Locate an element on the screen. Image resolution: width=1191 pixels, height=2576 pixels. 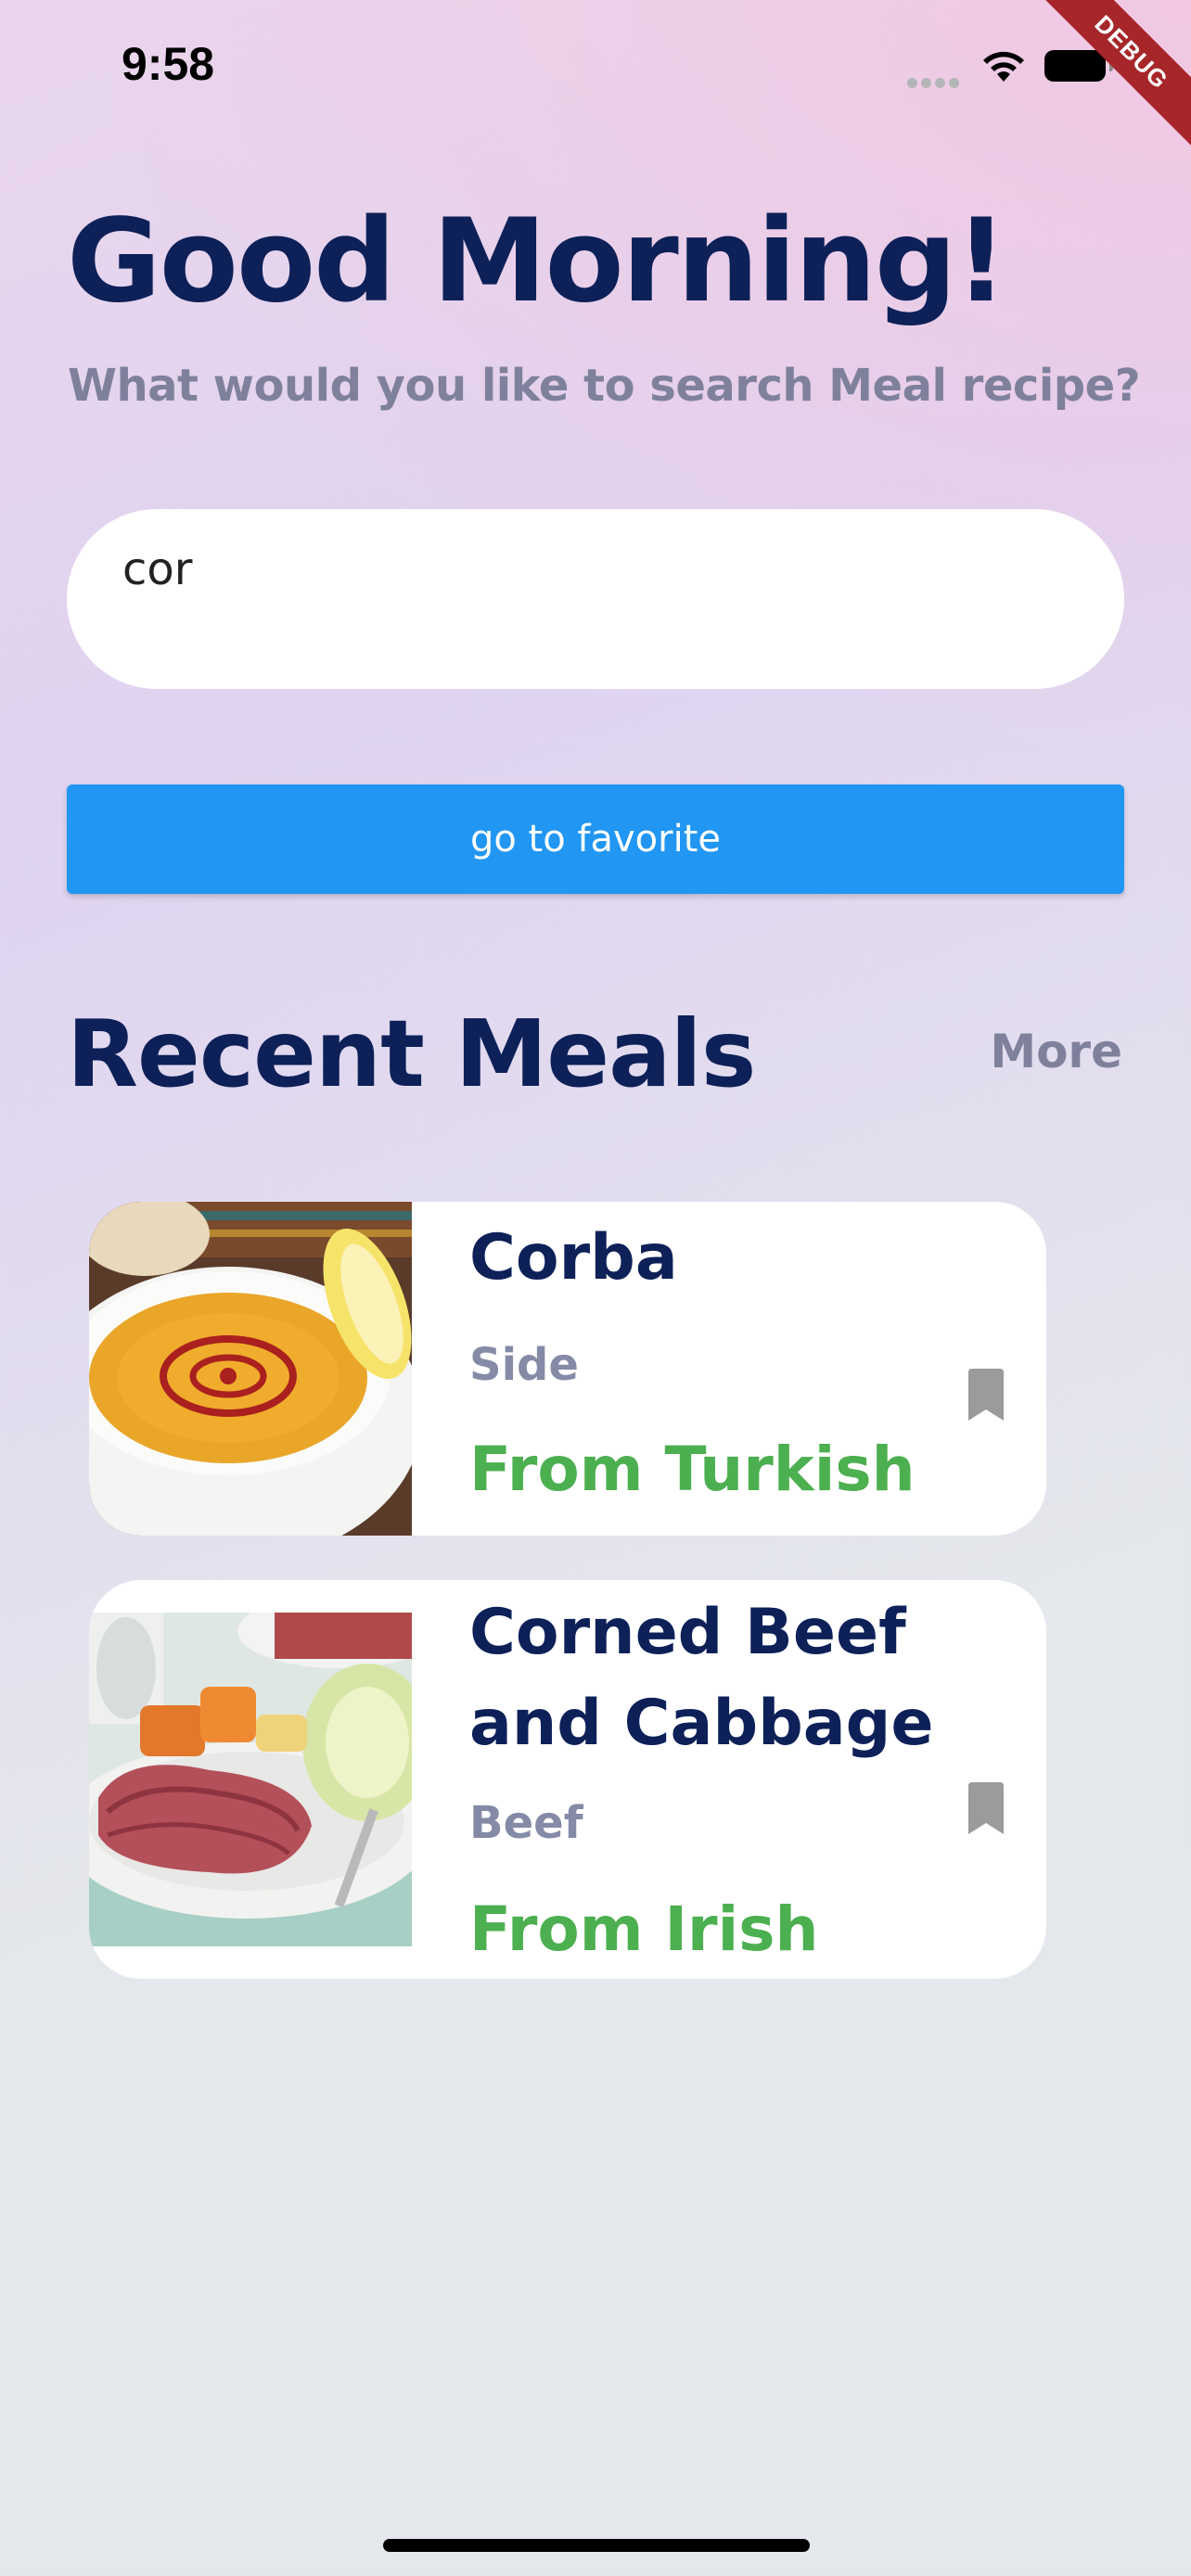
home-indicator is located at coordinates (597, 2545).